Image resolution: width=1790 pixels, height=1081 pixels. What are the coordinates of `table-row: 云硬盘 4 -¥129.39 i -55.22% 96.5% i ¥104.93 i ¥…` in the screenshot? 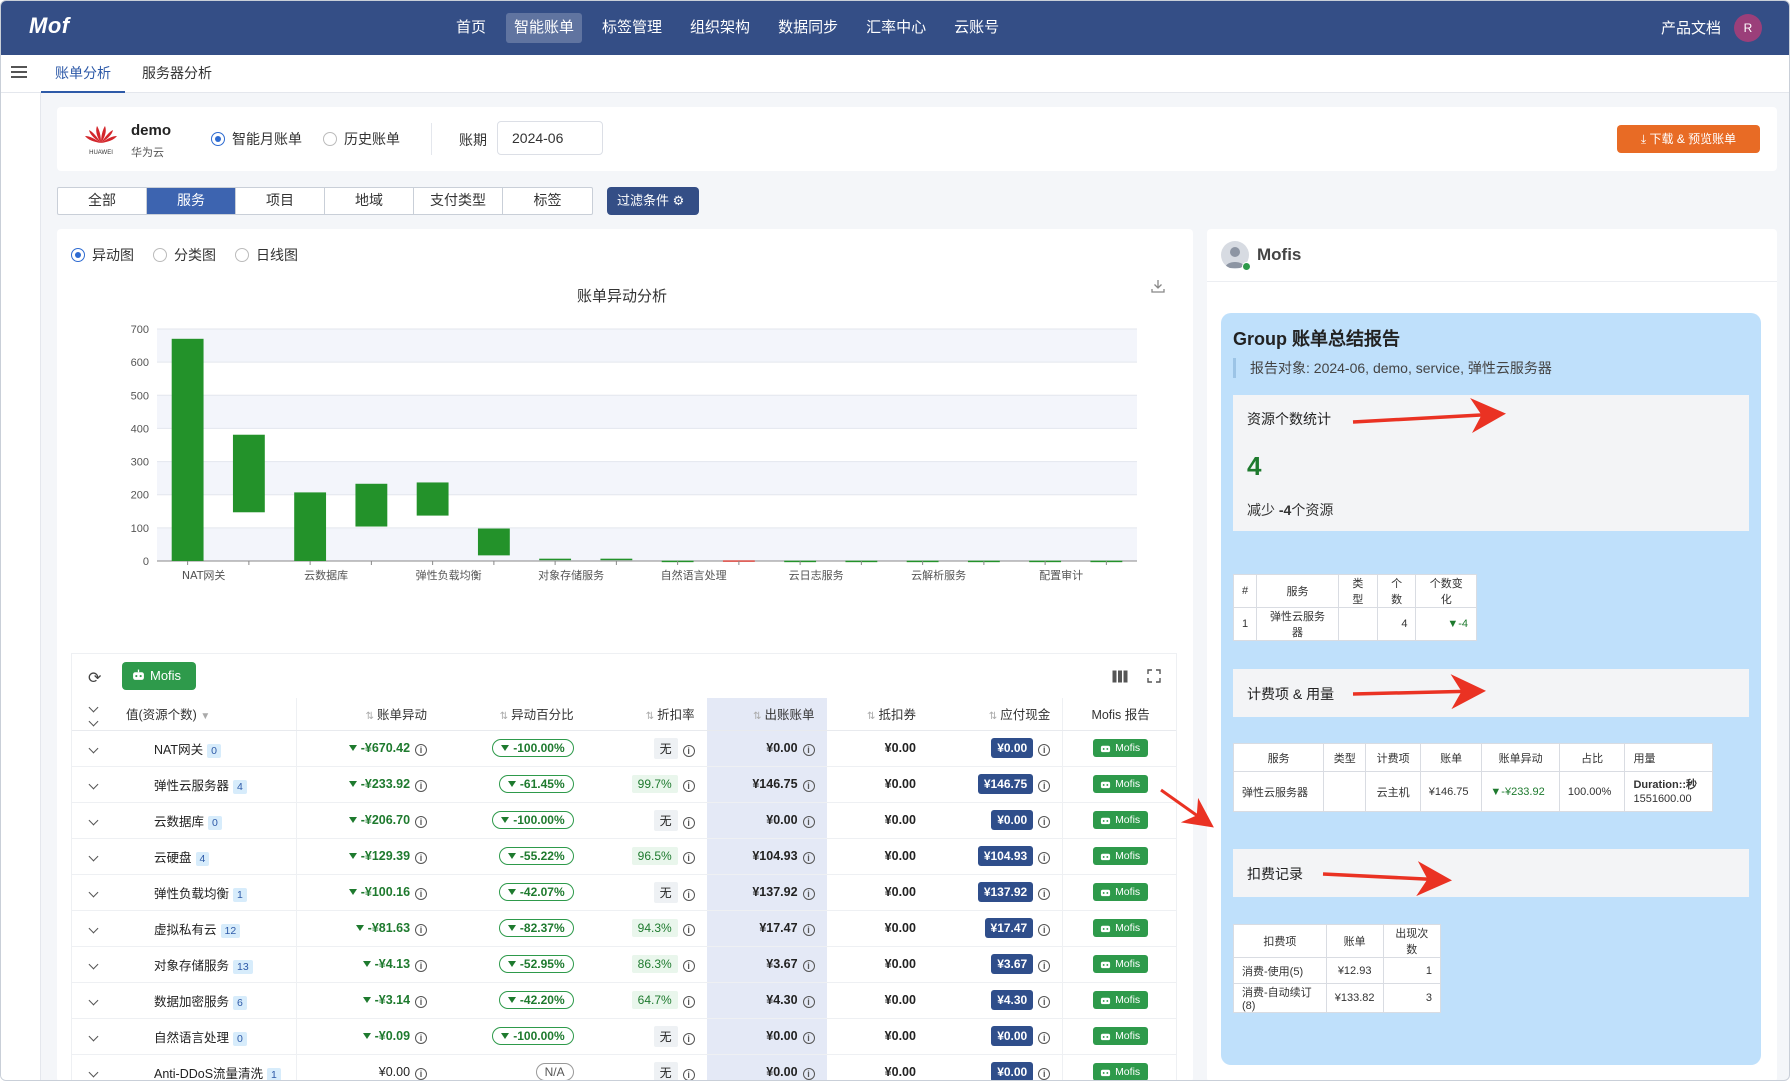 It's located at (624, 856).